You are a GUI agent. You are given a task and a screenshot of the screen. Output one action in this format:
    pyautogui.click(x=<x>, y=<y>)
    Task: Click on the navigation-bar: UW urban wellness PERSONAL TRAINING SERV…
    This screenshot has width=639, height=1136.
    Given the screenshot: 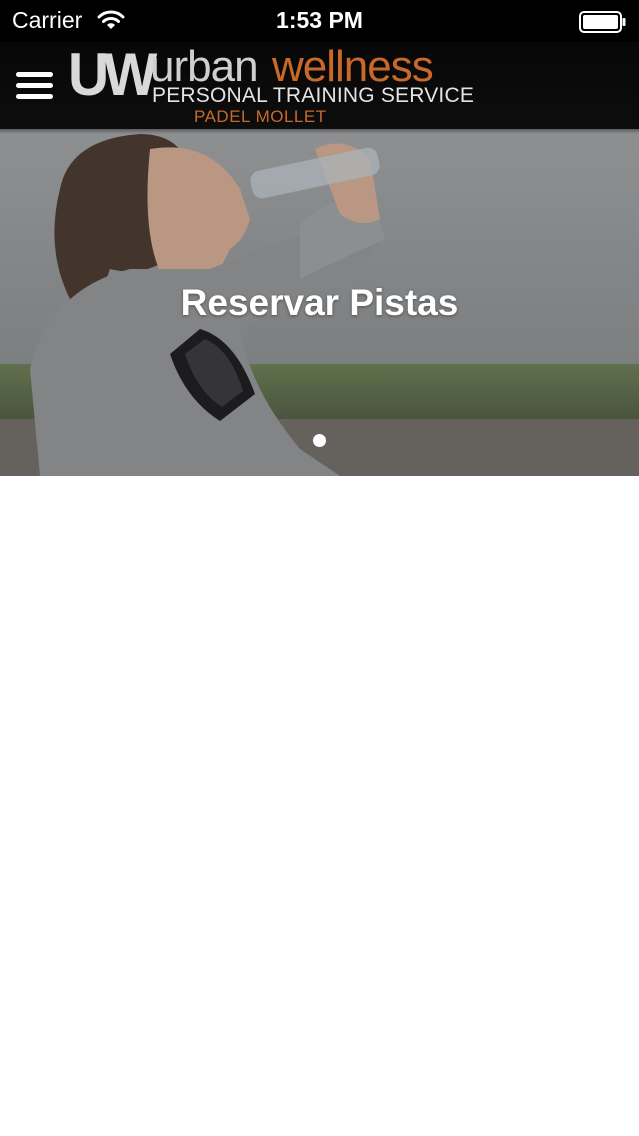 What is the action you would take?
    pyautogui.click(x=319, y=85)
    